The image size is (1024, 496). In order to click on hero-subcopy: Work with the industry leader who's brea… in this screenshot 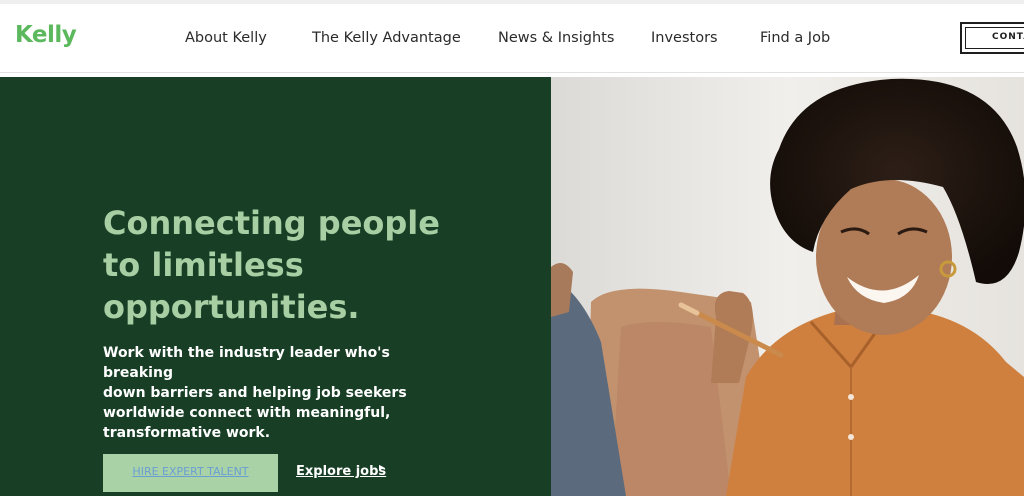, I will do `click(273, 393)`.